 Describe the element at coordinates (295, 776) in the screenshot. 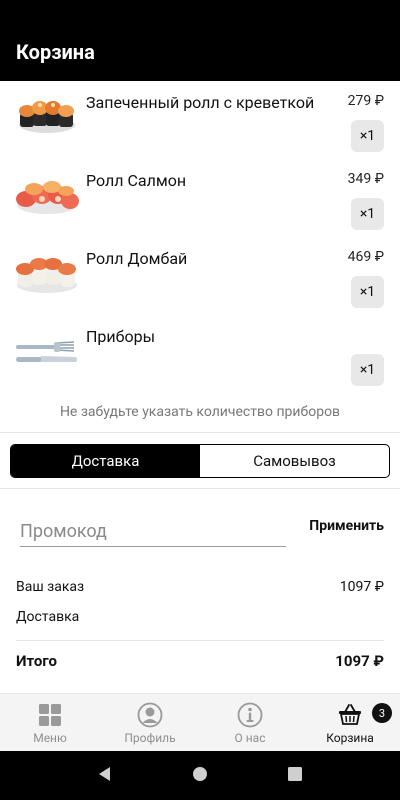

I see `recents-icon` at that location.